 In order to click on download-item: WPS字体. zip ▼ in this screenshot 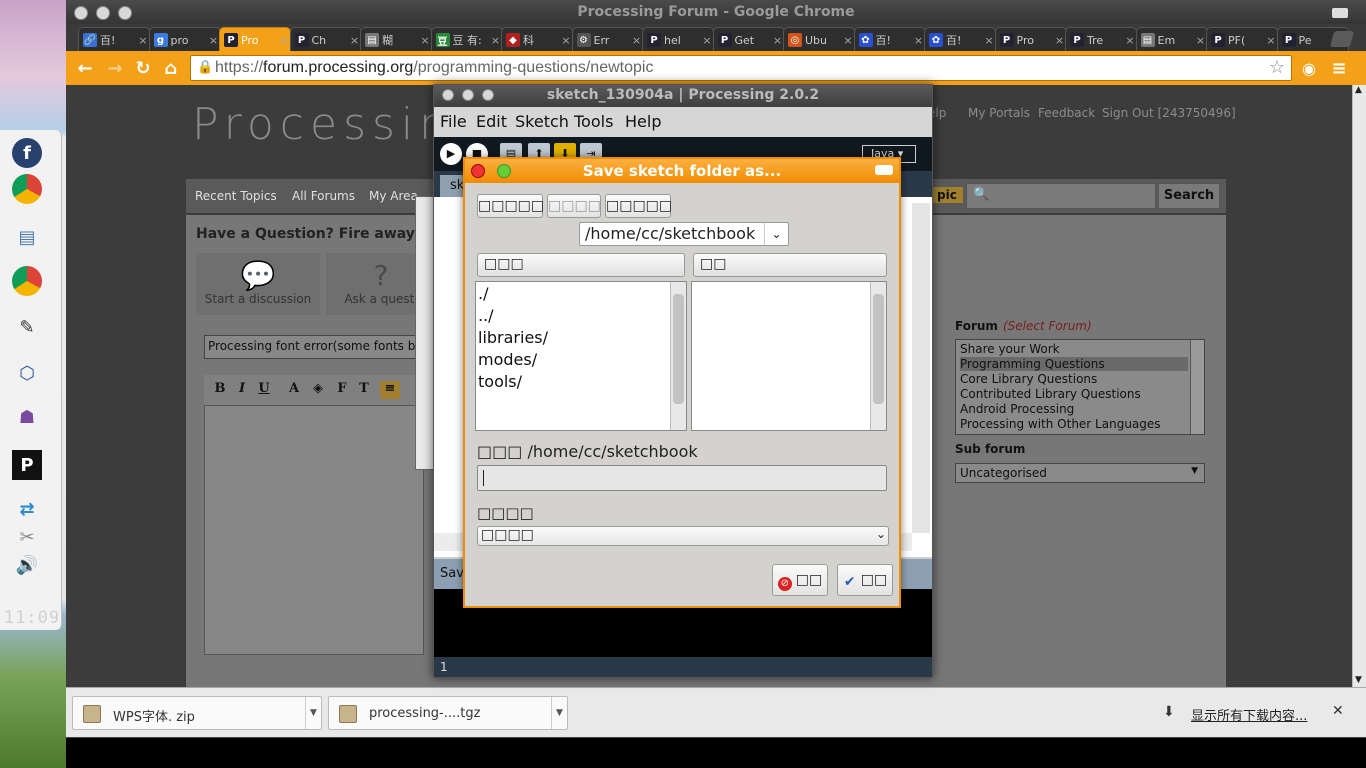, I will do `click(197, 713)`.